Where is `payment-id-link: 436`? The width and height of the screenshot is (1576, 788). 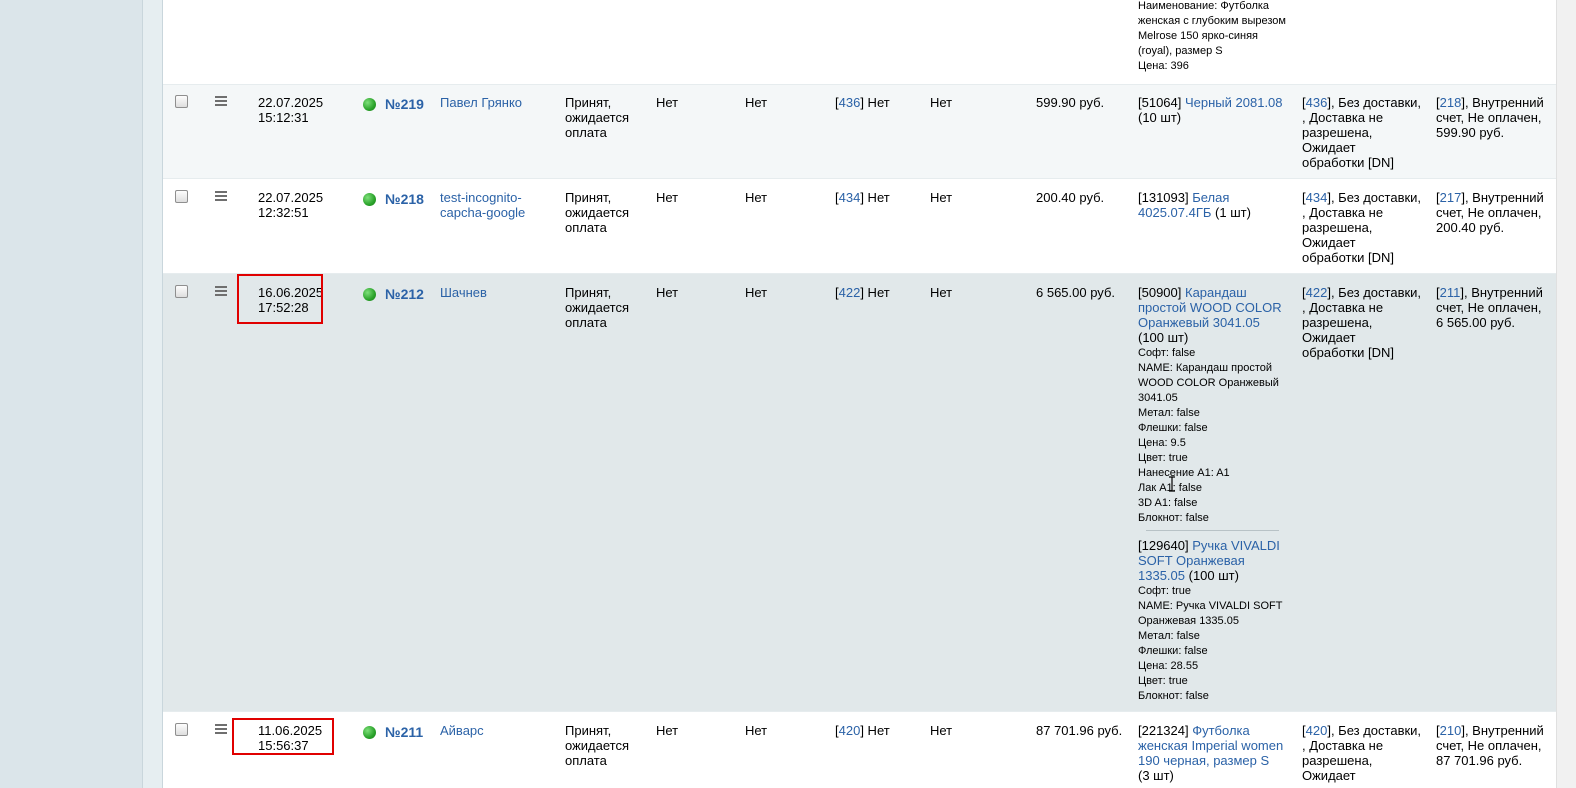
payment-id-link: 436 is located at coordinates (850, 102).